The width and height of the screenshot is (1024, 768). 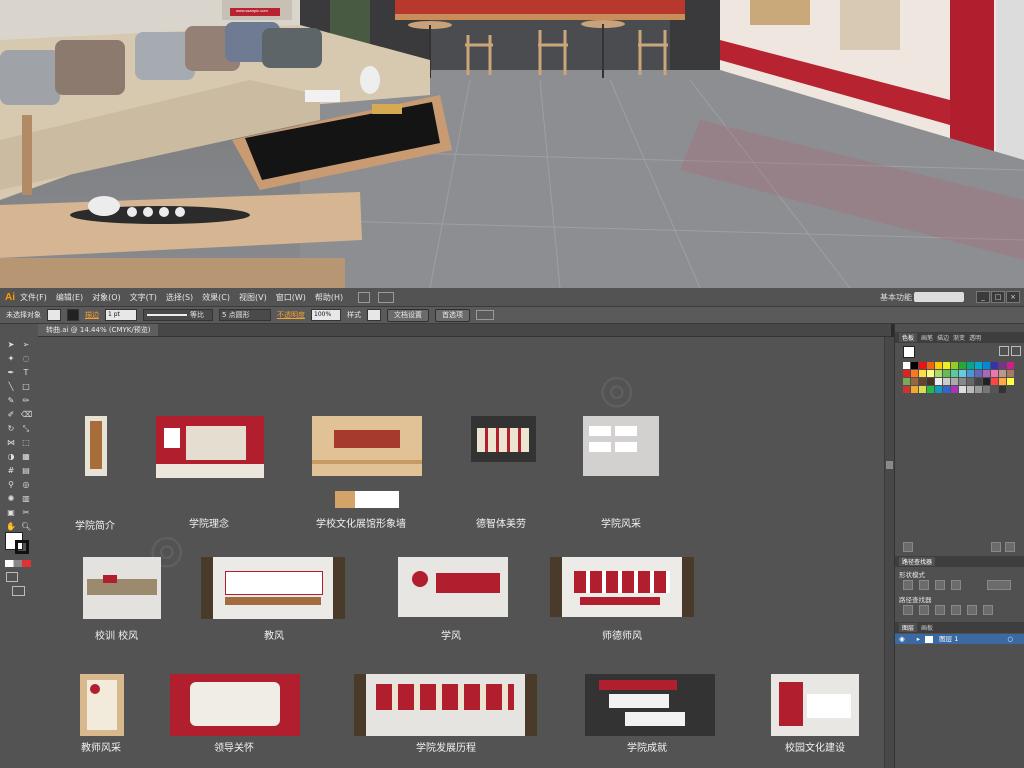 What do you see at coordinates (485, 315) in the screenshot?
I see `align-options-icon` at bounding box center [485, 315].